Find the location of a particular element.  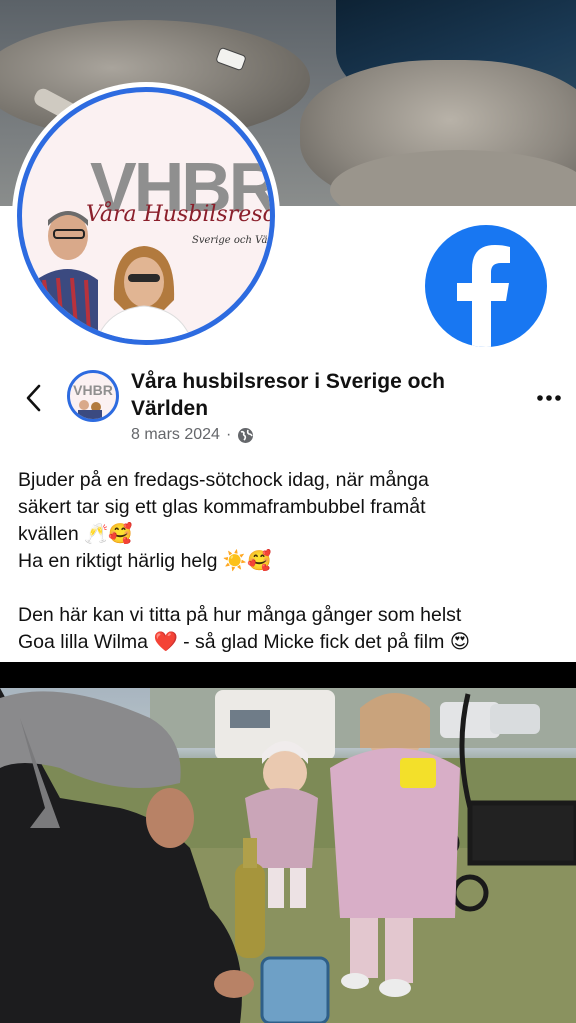

man-figure is located at coordinates (66, 275).